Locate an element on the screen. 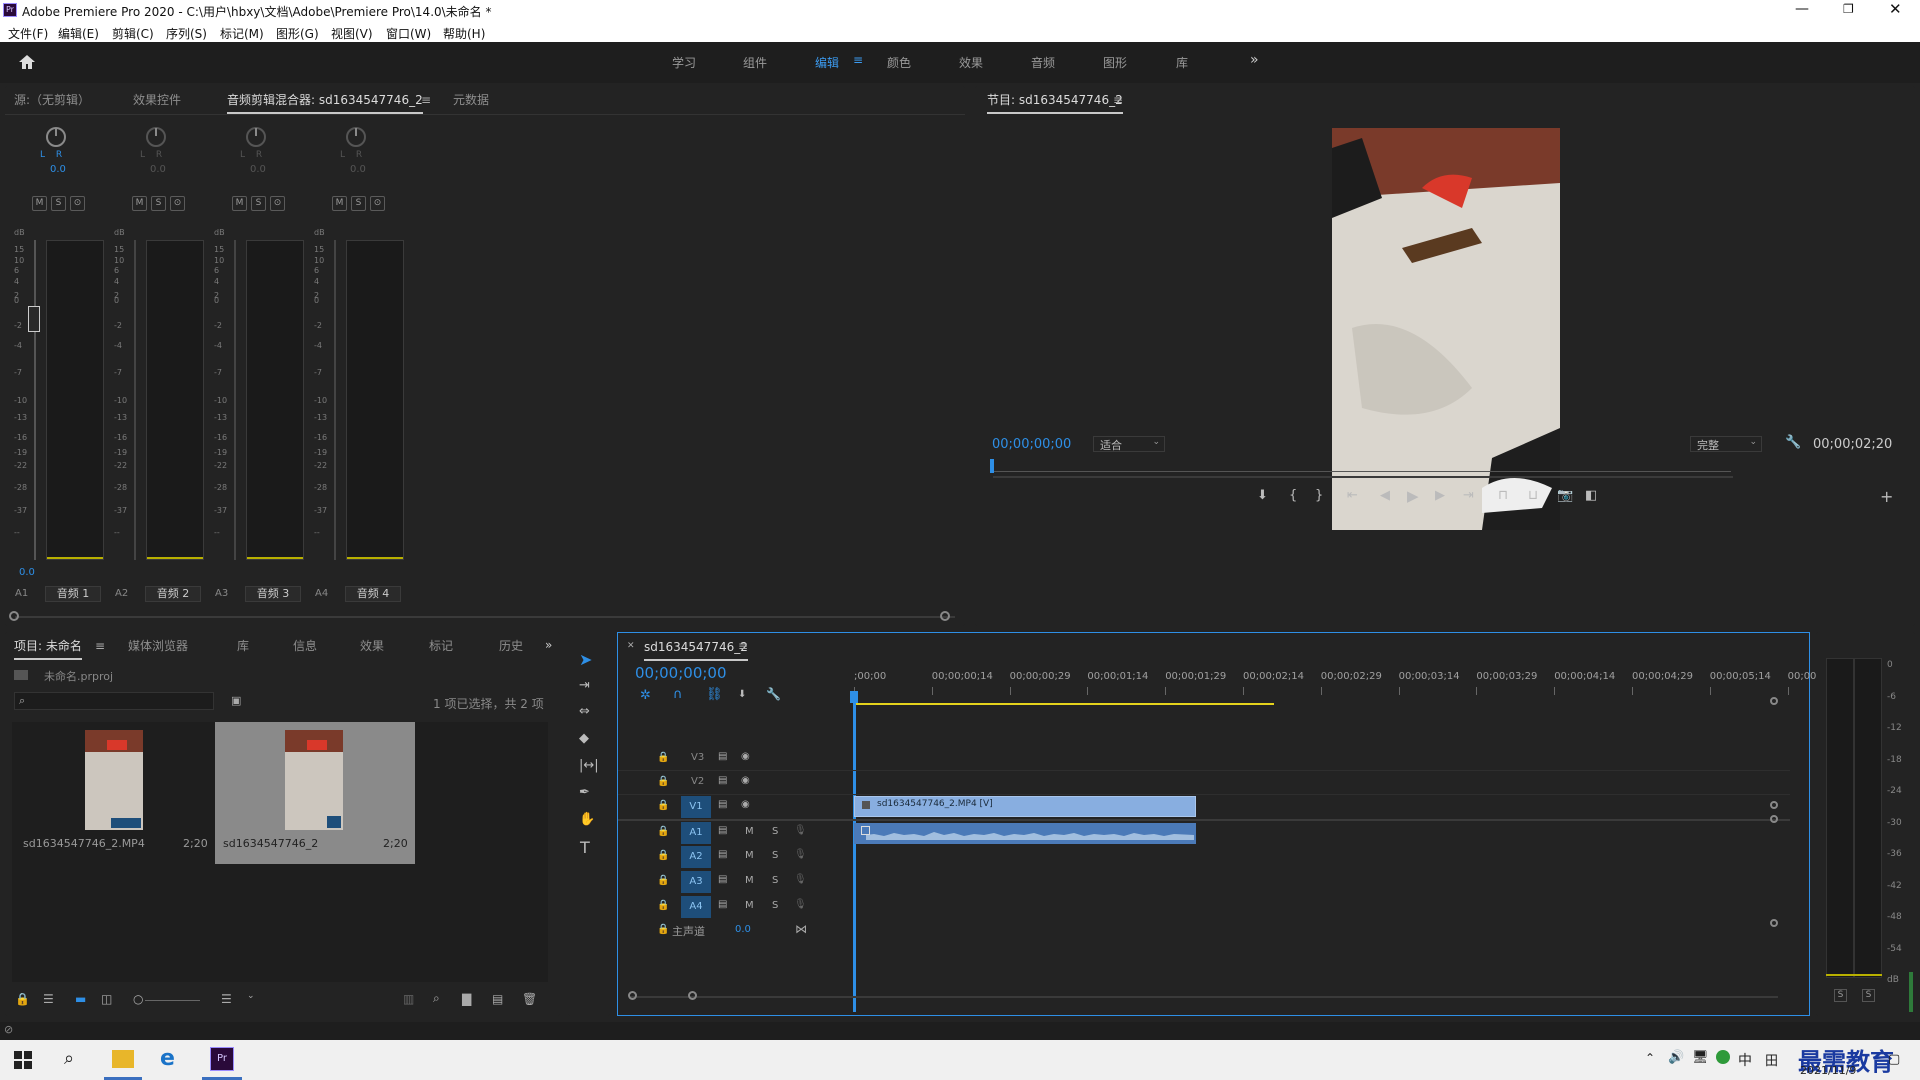 This screenshot has height=1080, width=1920. tab-libraries: 库 is located at coordinates (243, 646).